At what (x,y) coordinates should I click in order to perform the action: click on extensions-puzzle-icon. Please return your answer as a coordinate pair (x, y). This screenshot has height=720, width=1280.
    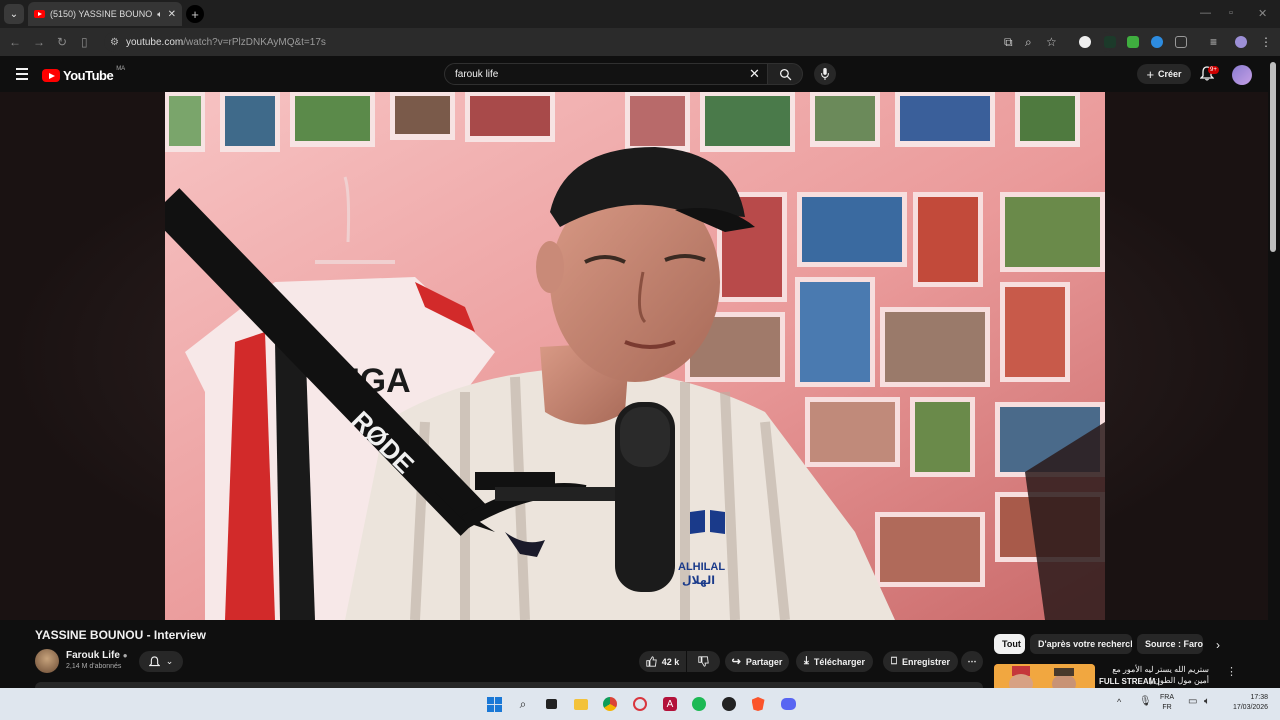
    Looking at the image, I should click on (1181, 42).